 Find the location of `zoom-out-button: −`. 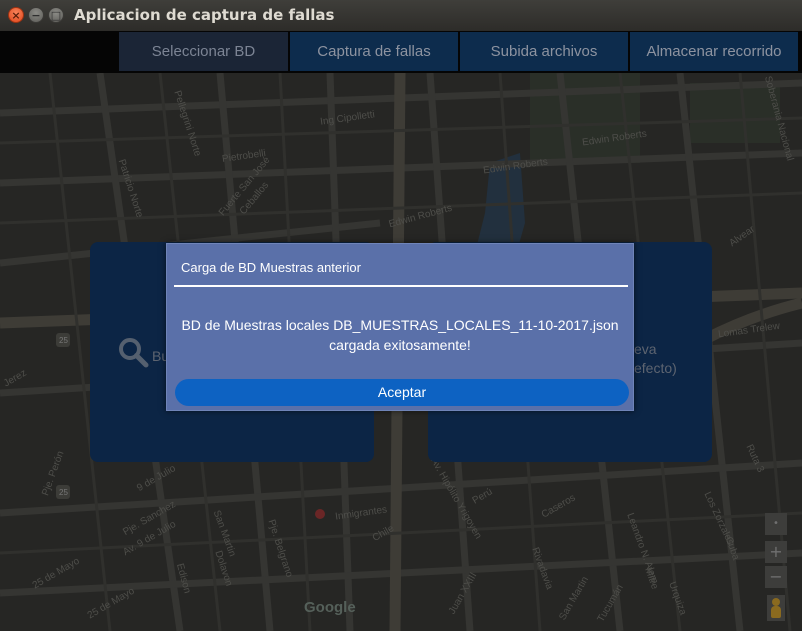

zoom-out-button: − is located at coordinates (776, 577).